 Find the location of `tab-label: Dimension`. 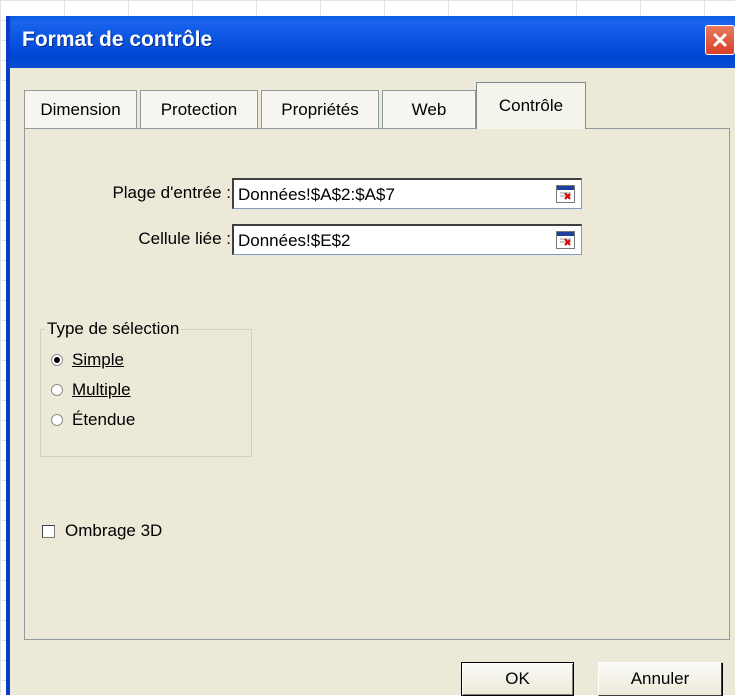

tab-label: Dimension is located at coordinates (80, 109).